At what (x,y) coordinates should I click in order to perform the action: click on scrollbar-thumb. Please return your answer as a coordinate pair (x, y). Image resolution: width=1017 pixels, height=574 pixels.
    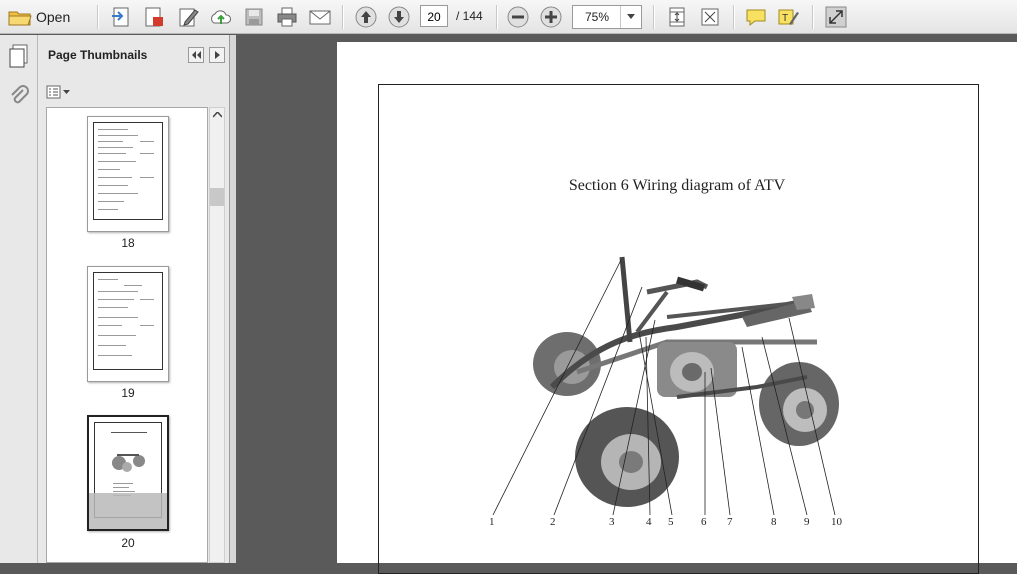
    Looking at the image, I should click on (217, 197).